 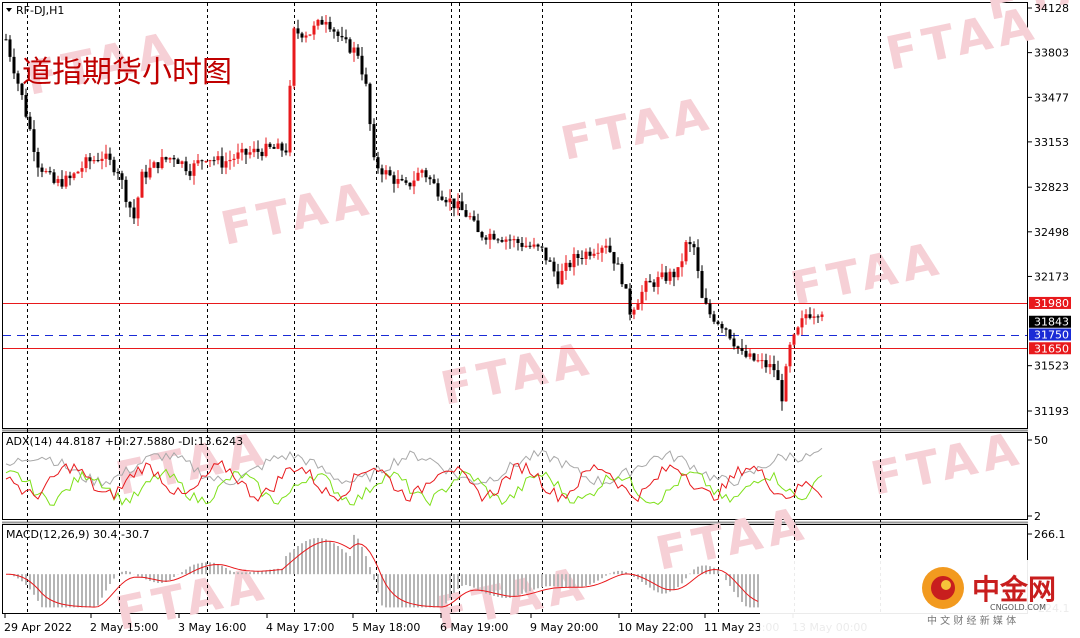 I want to click on time-tick-label: 3 May 16:00, so click(x=212, y=627).